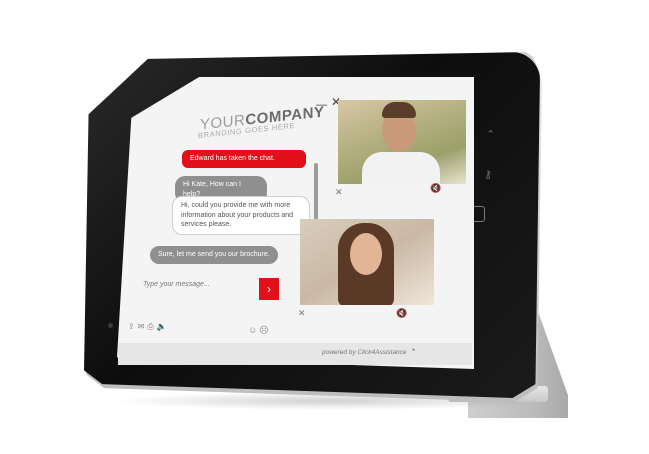 Image resolution: width=649 pixels, height=454 pixels. What do you see at coordinates (402, 142) in the screenshot?
I see `agent-video` at bounding box center [402, 142].